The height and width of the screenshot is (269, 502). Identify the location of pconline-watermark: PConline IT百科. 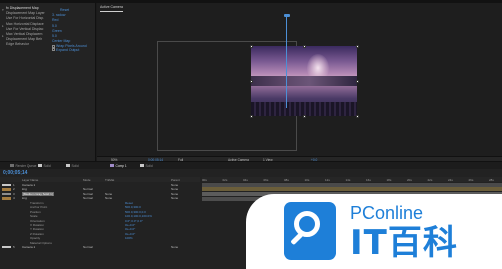
(374, 231).